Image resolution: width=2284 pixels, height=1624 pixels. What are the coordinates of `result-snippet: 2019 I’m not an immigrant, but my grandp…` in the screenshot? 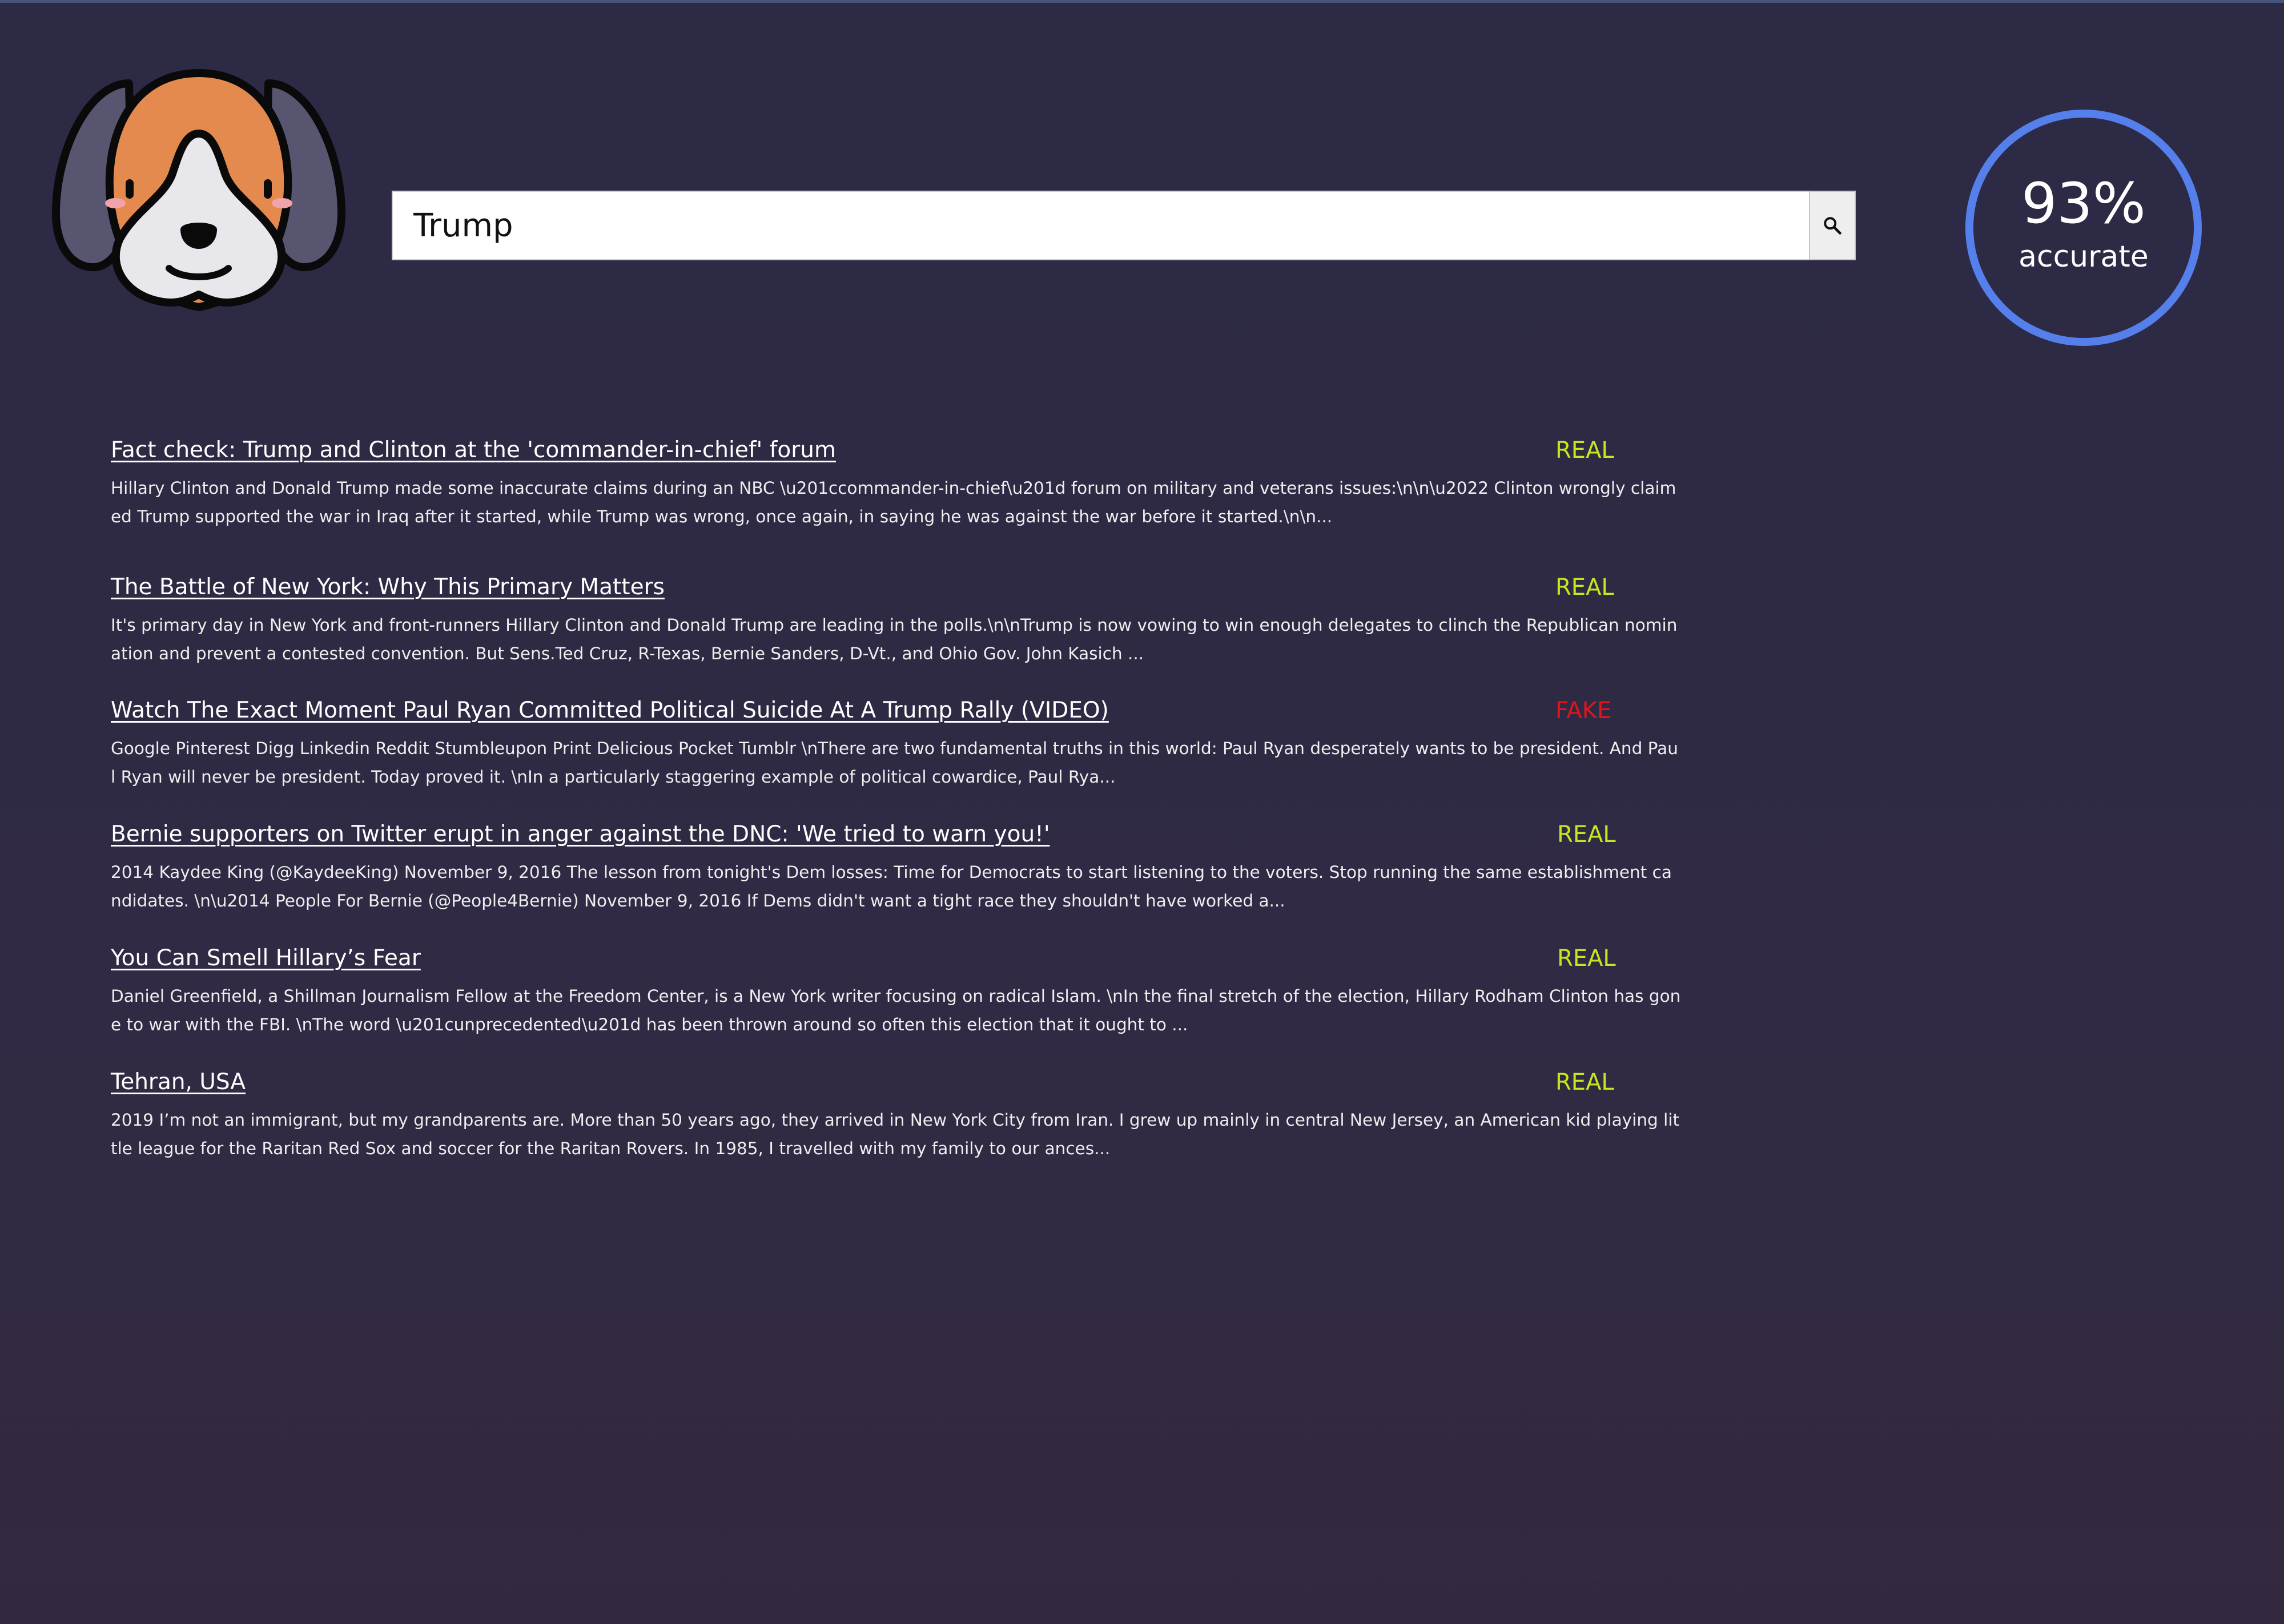 It's located at (895, 1134).